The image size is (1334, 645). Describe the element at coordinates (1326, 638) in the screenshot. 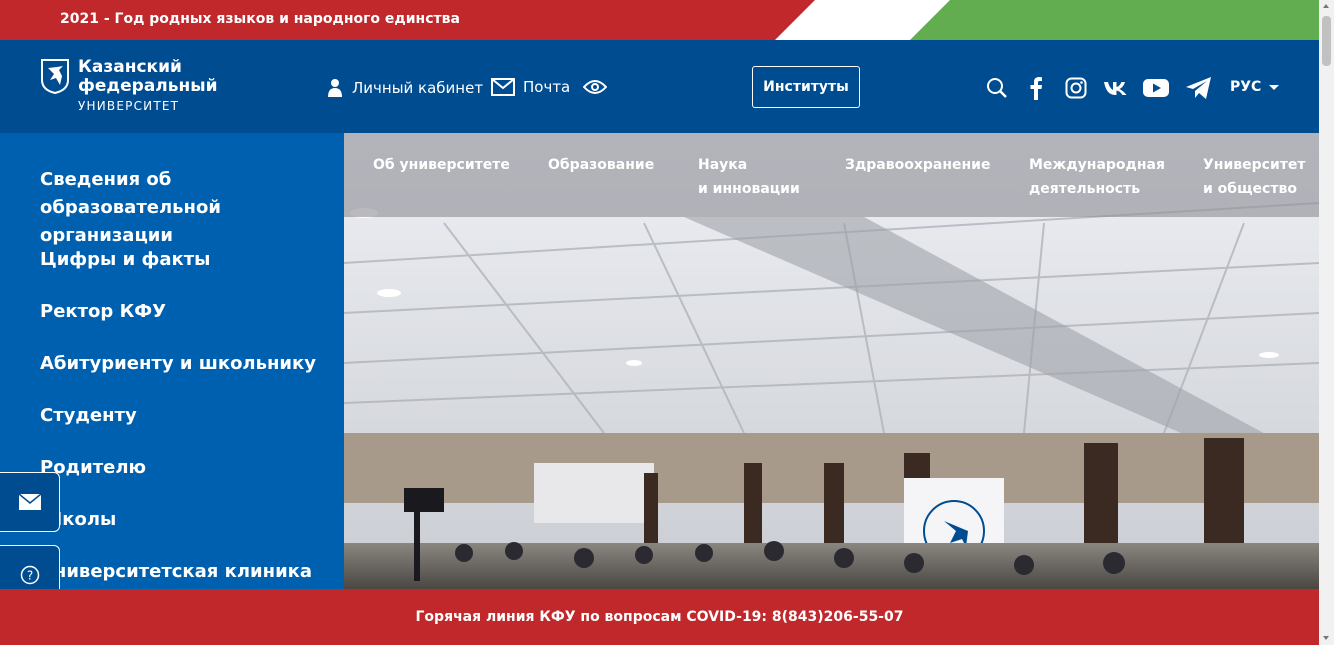

I see `scroll-down-icon` at that location.